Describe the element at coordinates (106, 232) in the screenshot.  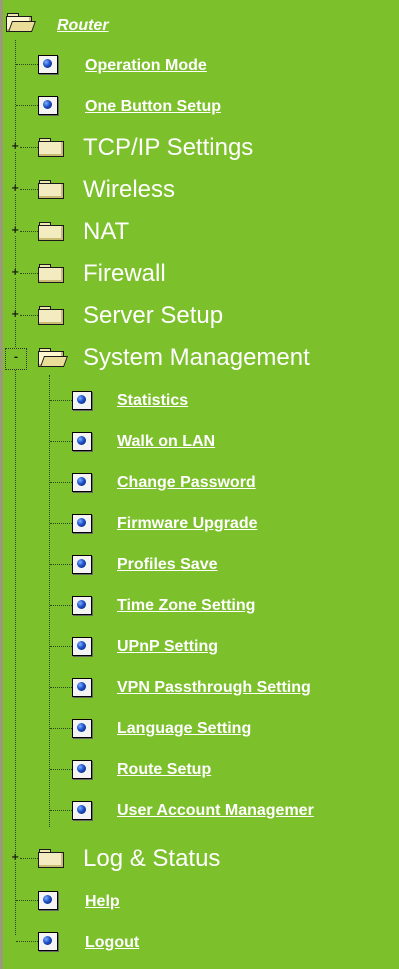
I see `folder-label-nat: NAT` at that location.